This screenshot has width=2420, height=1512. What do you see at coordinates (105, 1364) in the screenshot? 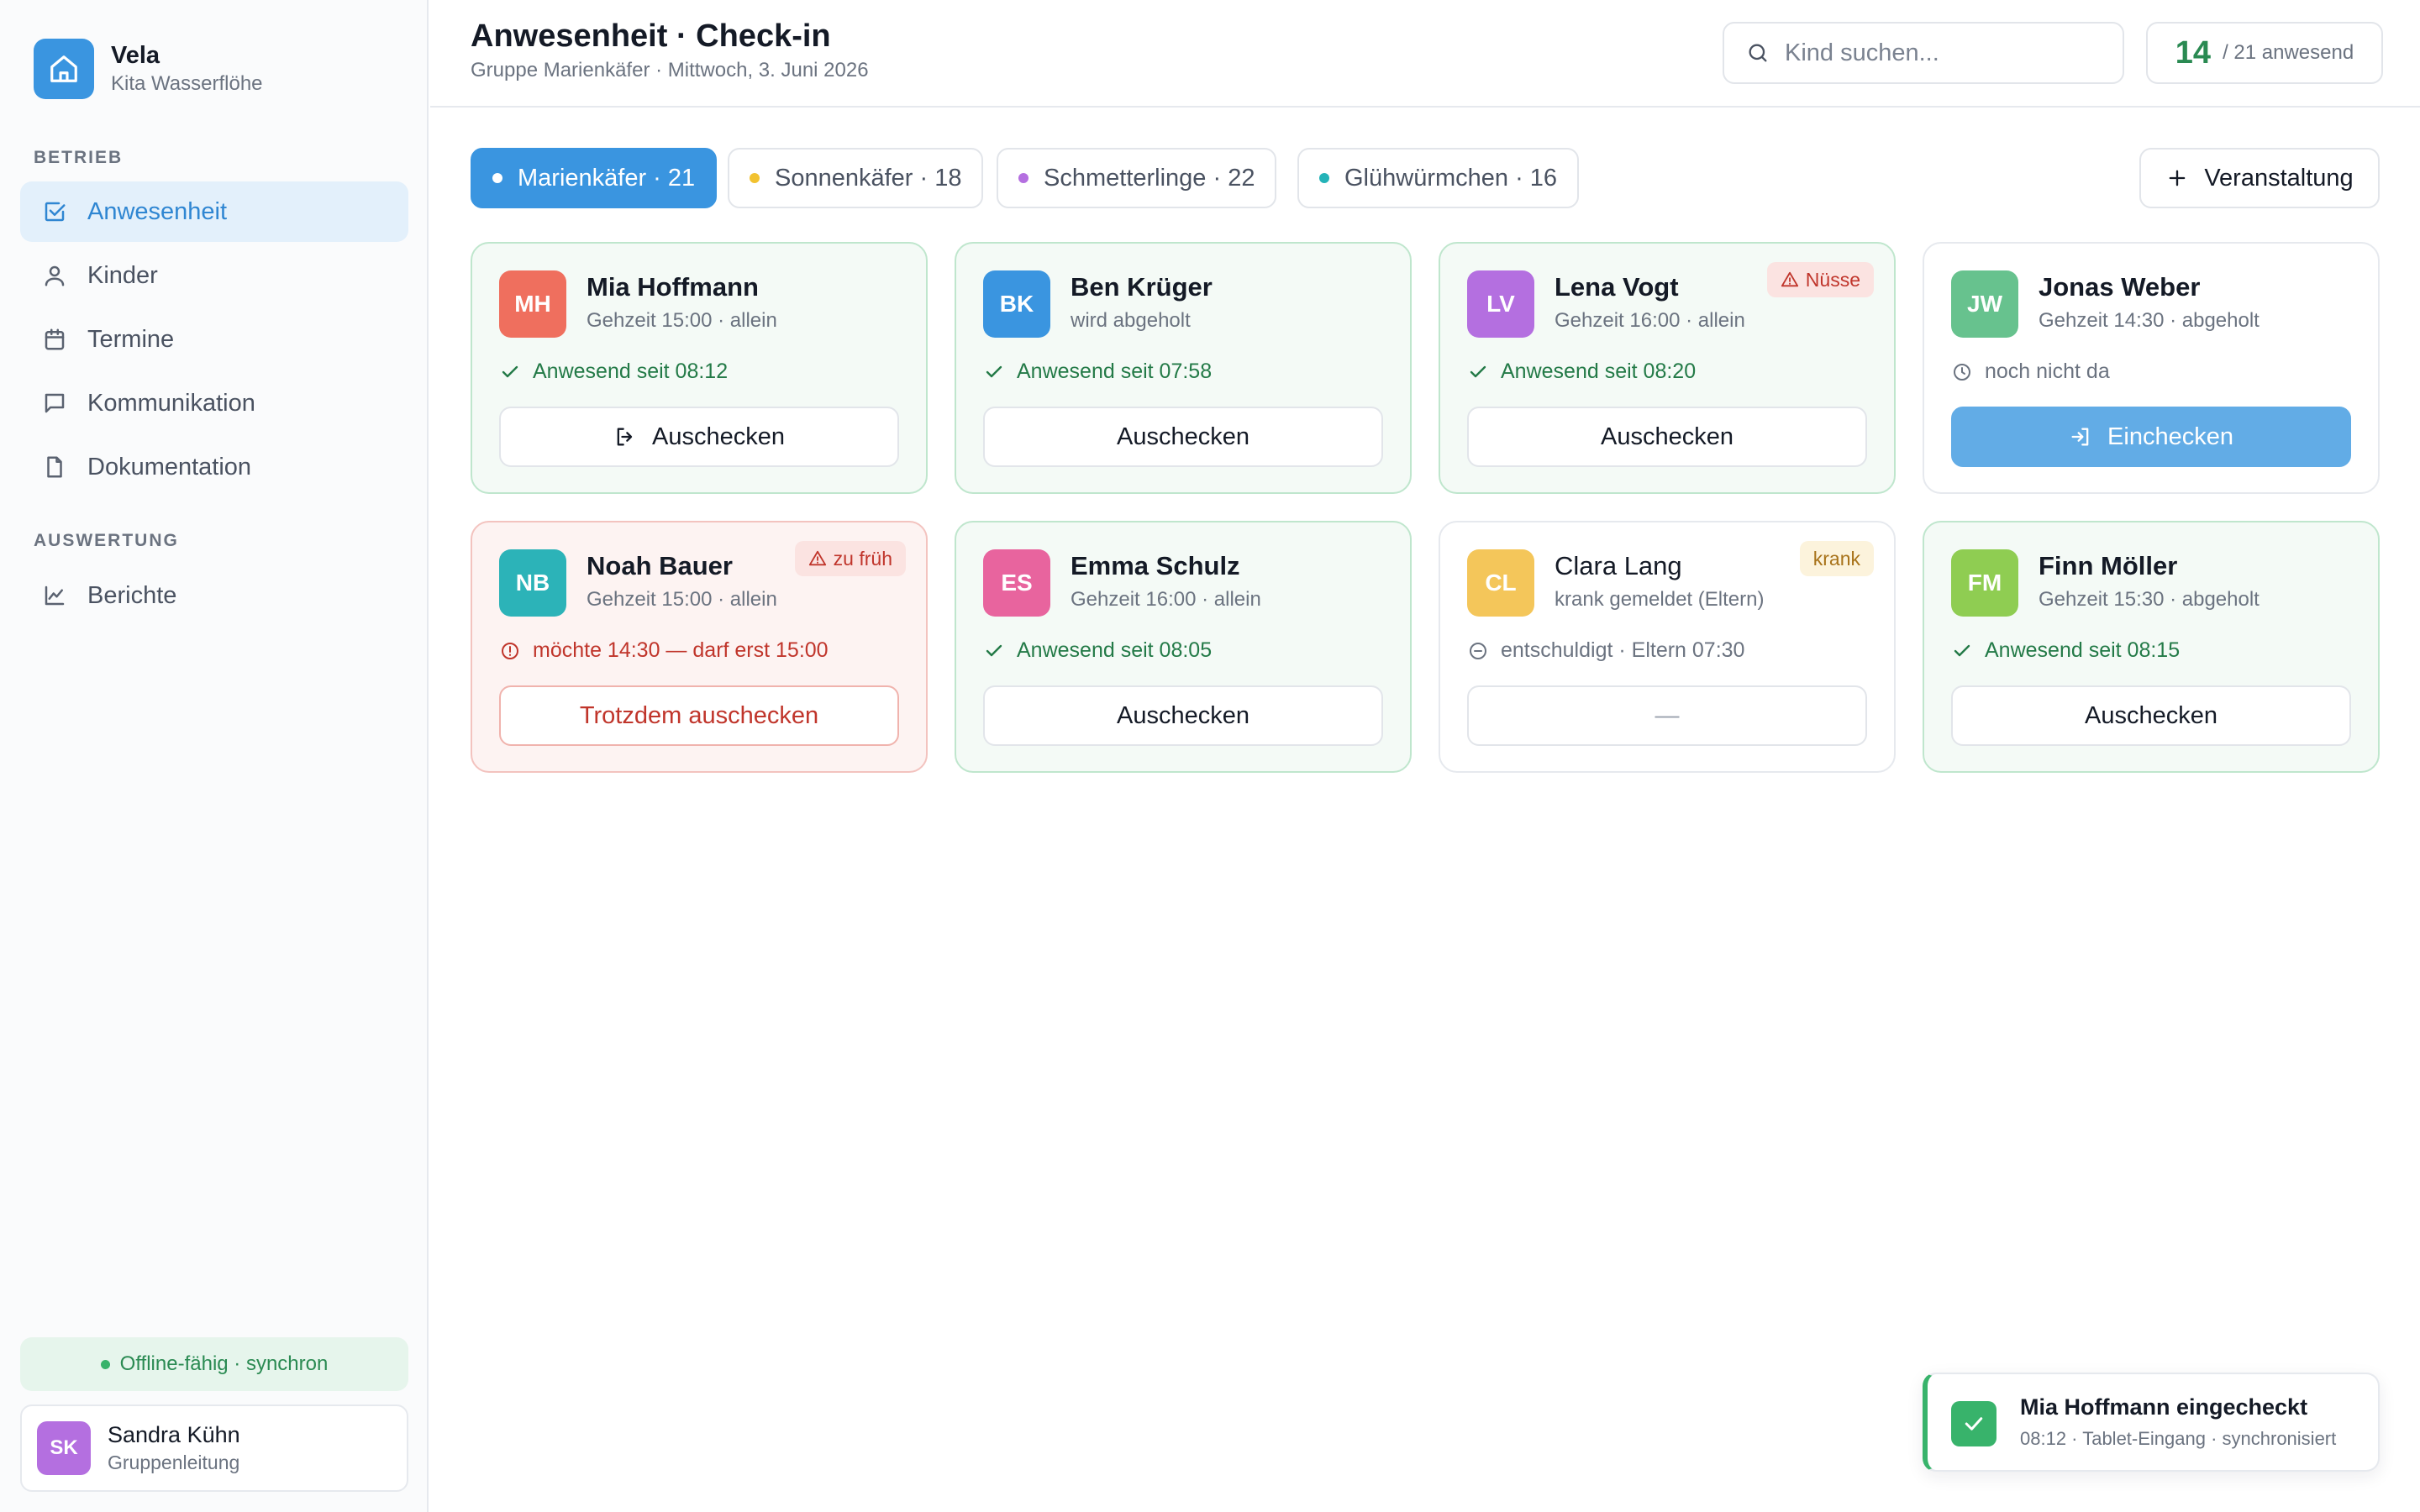
I see `status-dot` at bounding box center [105, 1364].